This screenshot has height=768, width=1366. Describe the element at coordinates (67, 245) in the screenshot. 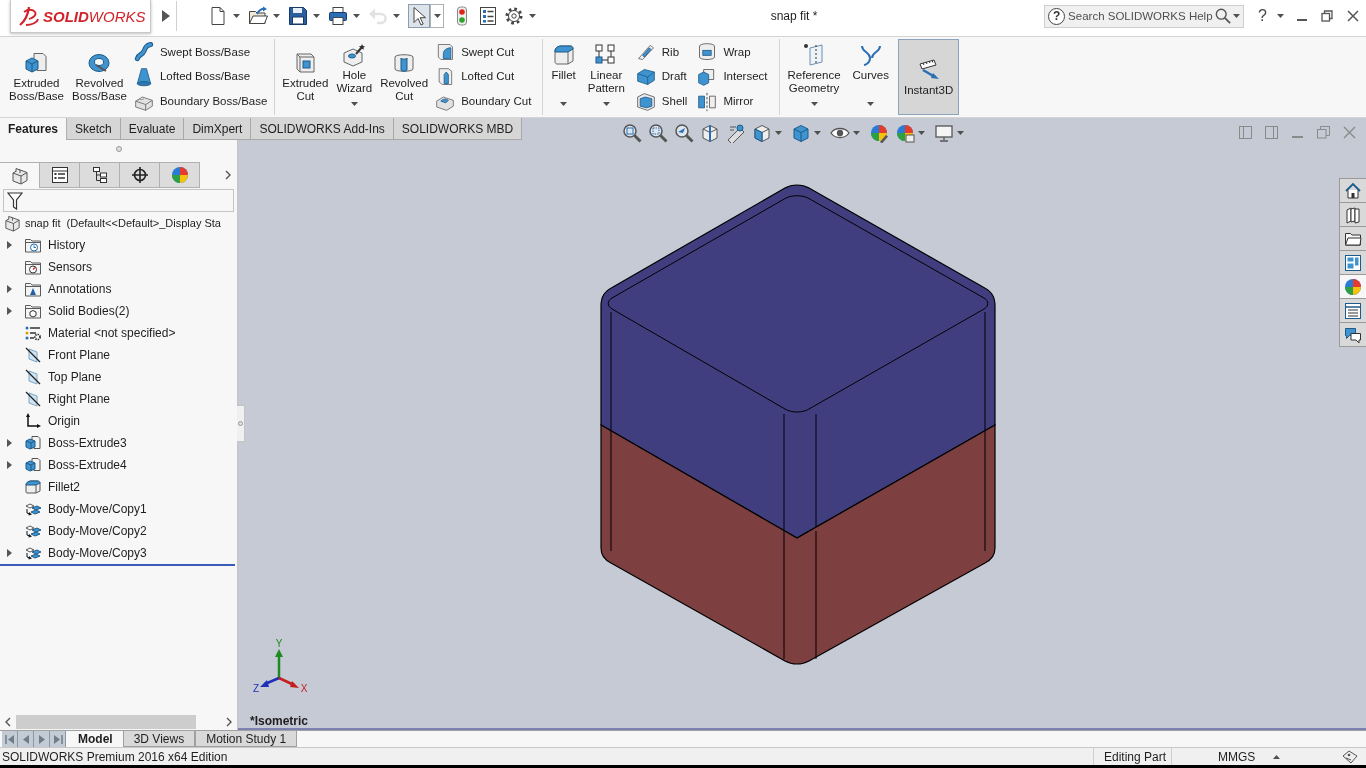

I see `tree-item: History` at that location.